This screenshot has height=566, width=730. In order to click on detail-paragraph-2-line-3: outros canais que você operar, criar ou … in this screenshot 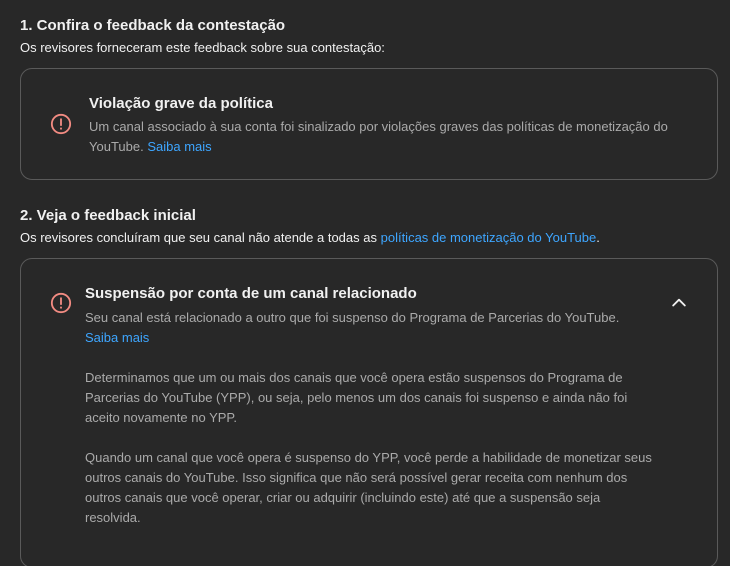, I will do `click(343, 497)`.